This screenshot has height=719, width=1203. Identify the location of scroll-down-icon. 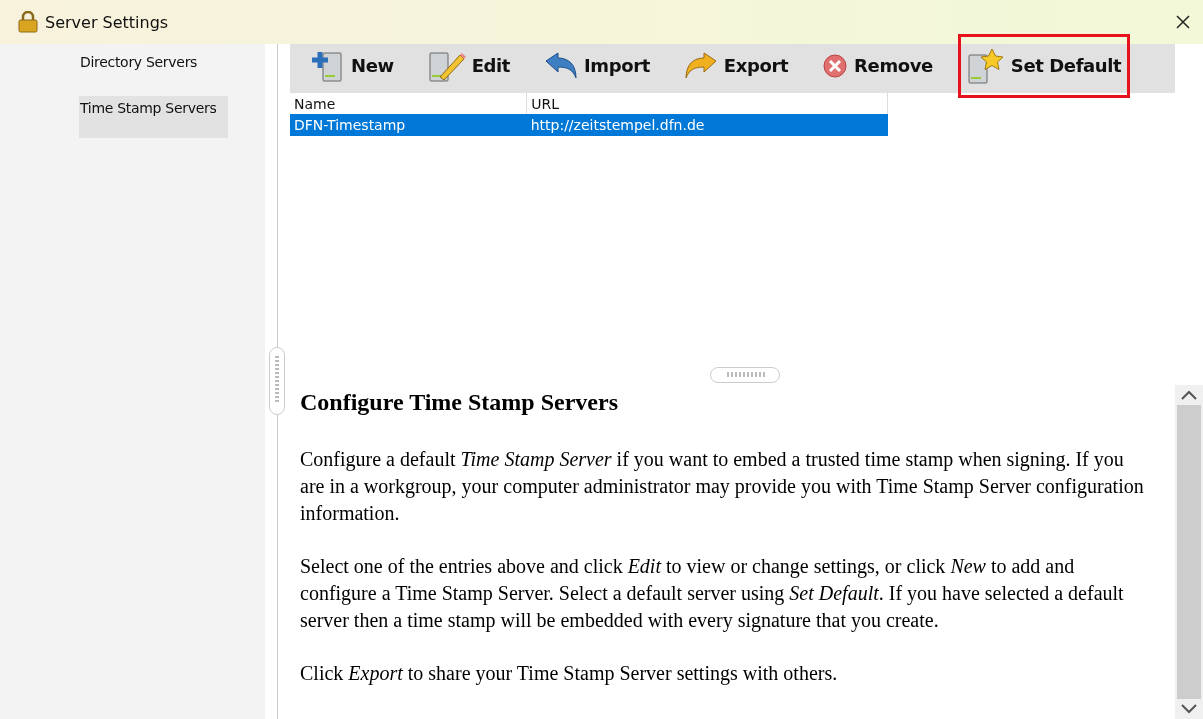
(1189, 709).